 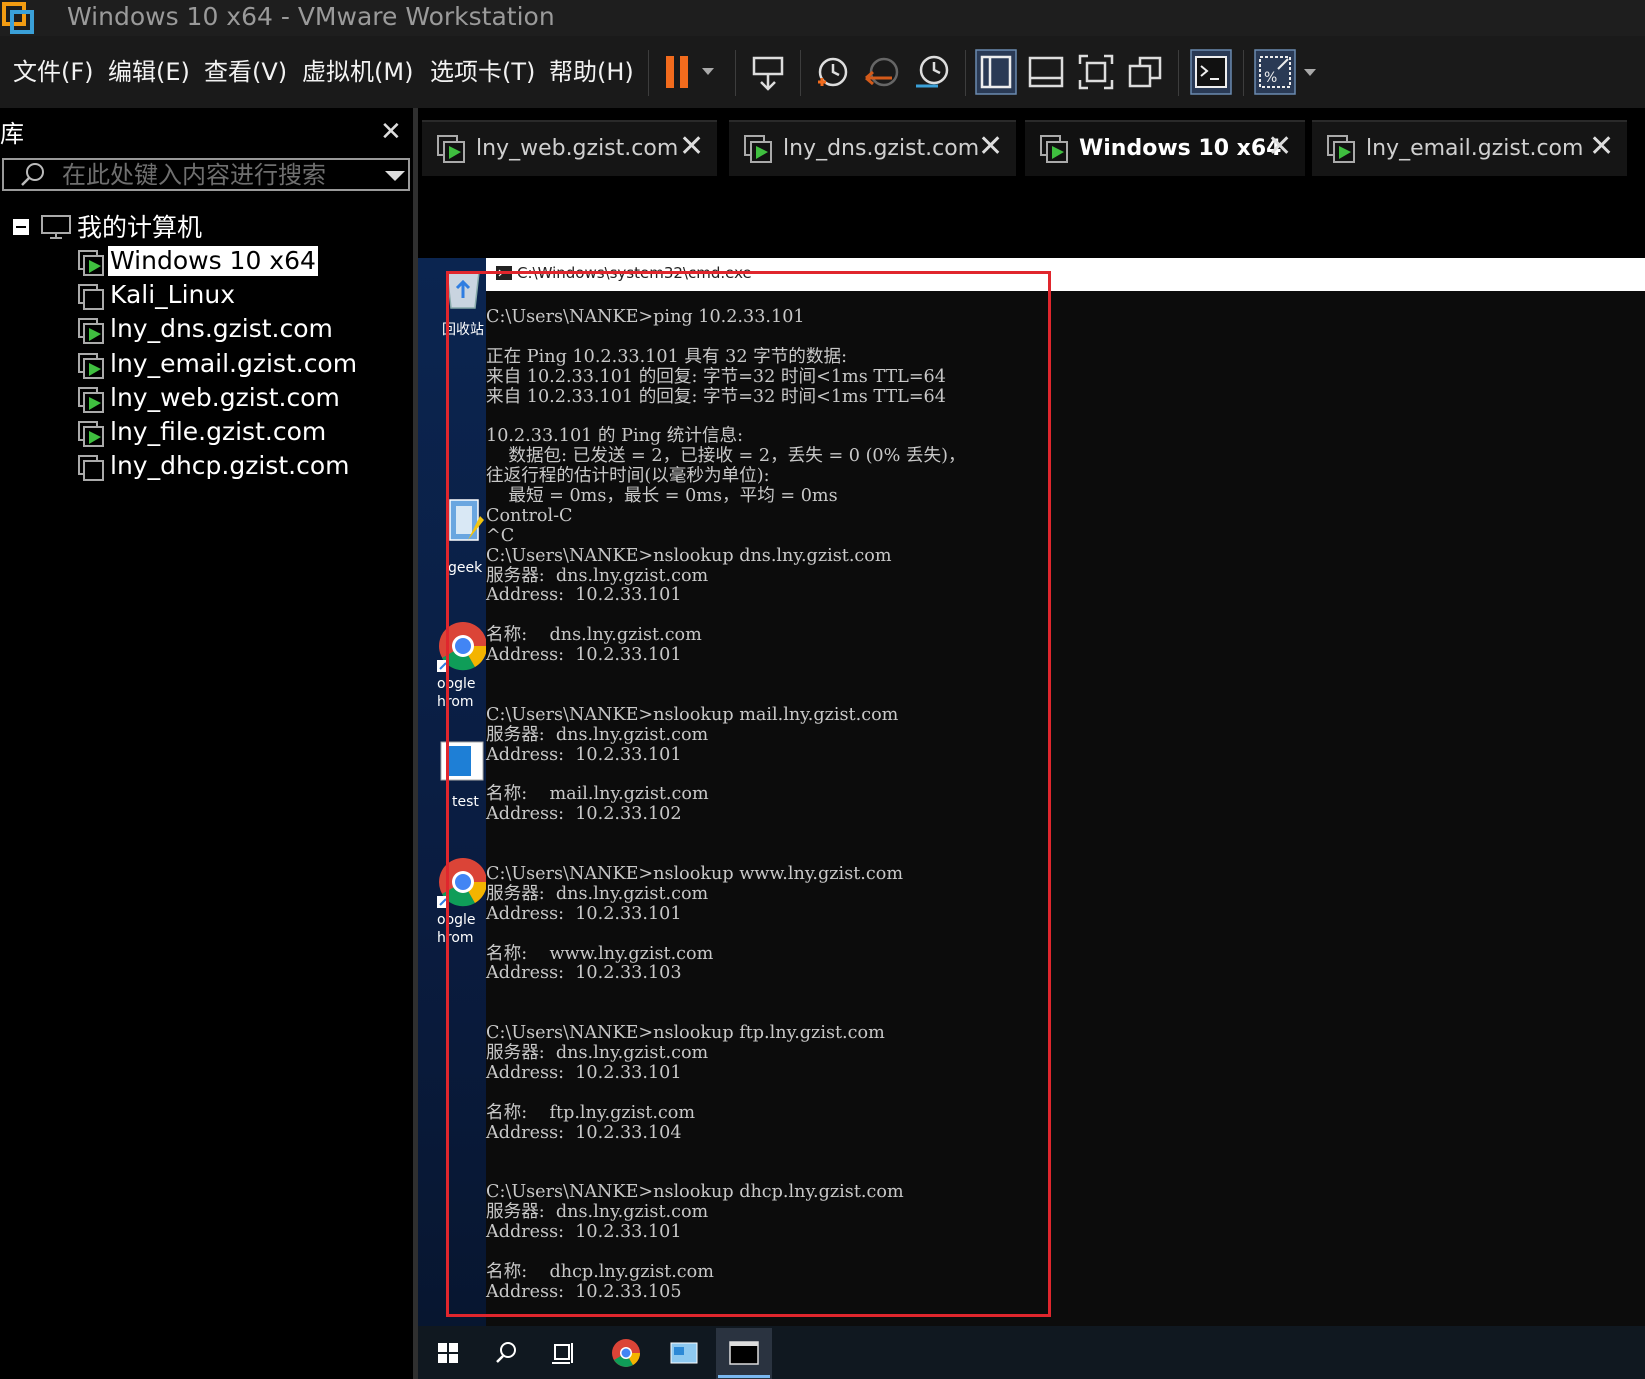 I want to click on vm-tab: lny_email.gzist.com ✕, so click(x=1469, y=148).